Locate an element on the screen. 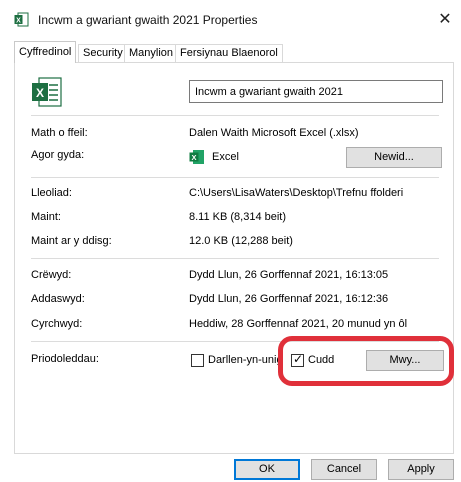 The image size is (461, 482). tab-general: Cyffredinol is located at coordinates (45, 52).